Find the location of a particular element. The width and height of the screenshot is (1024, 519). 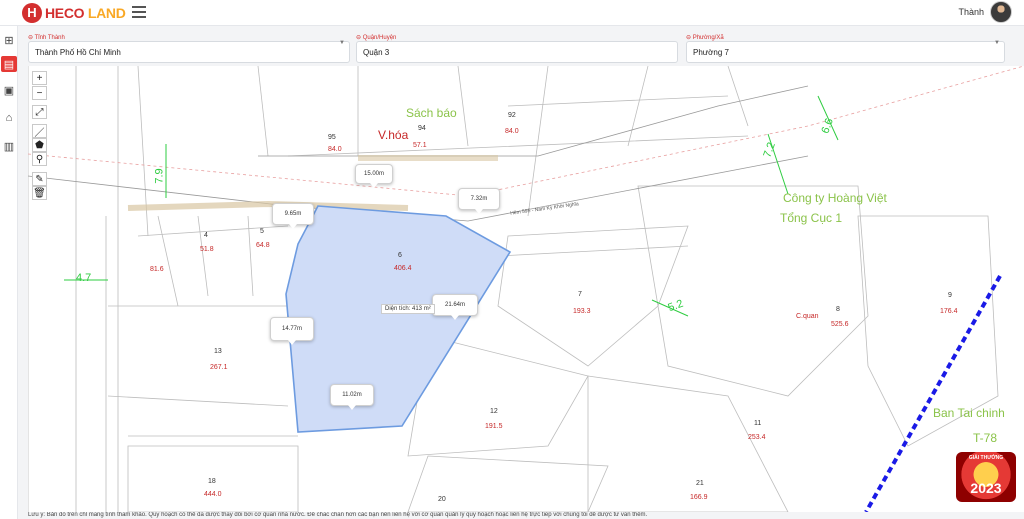

parcel-number: 94 is located at coordinates (422, 128).